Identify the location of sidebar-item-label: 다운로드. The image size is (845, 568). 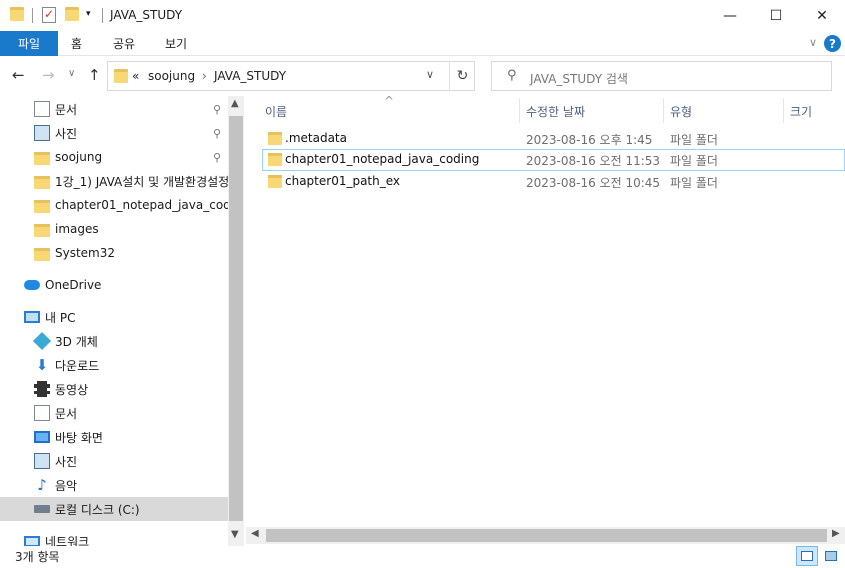
(77, 365).